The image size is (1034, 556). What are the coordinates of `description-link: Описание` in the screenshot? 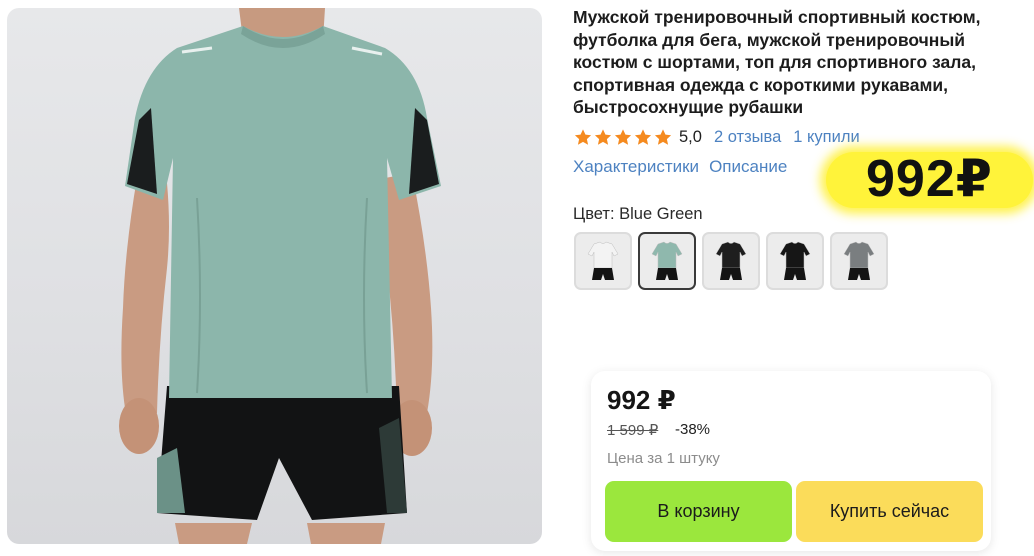 It's located at (748, 168).